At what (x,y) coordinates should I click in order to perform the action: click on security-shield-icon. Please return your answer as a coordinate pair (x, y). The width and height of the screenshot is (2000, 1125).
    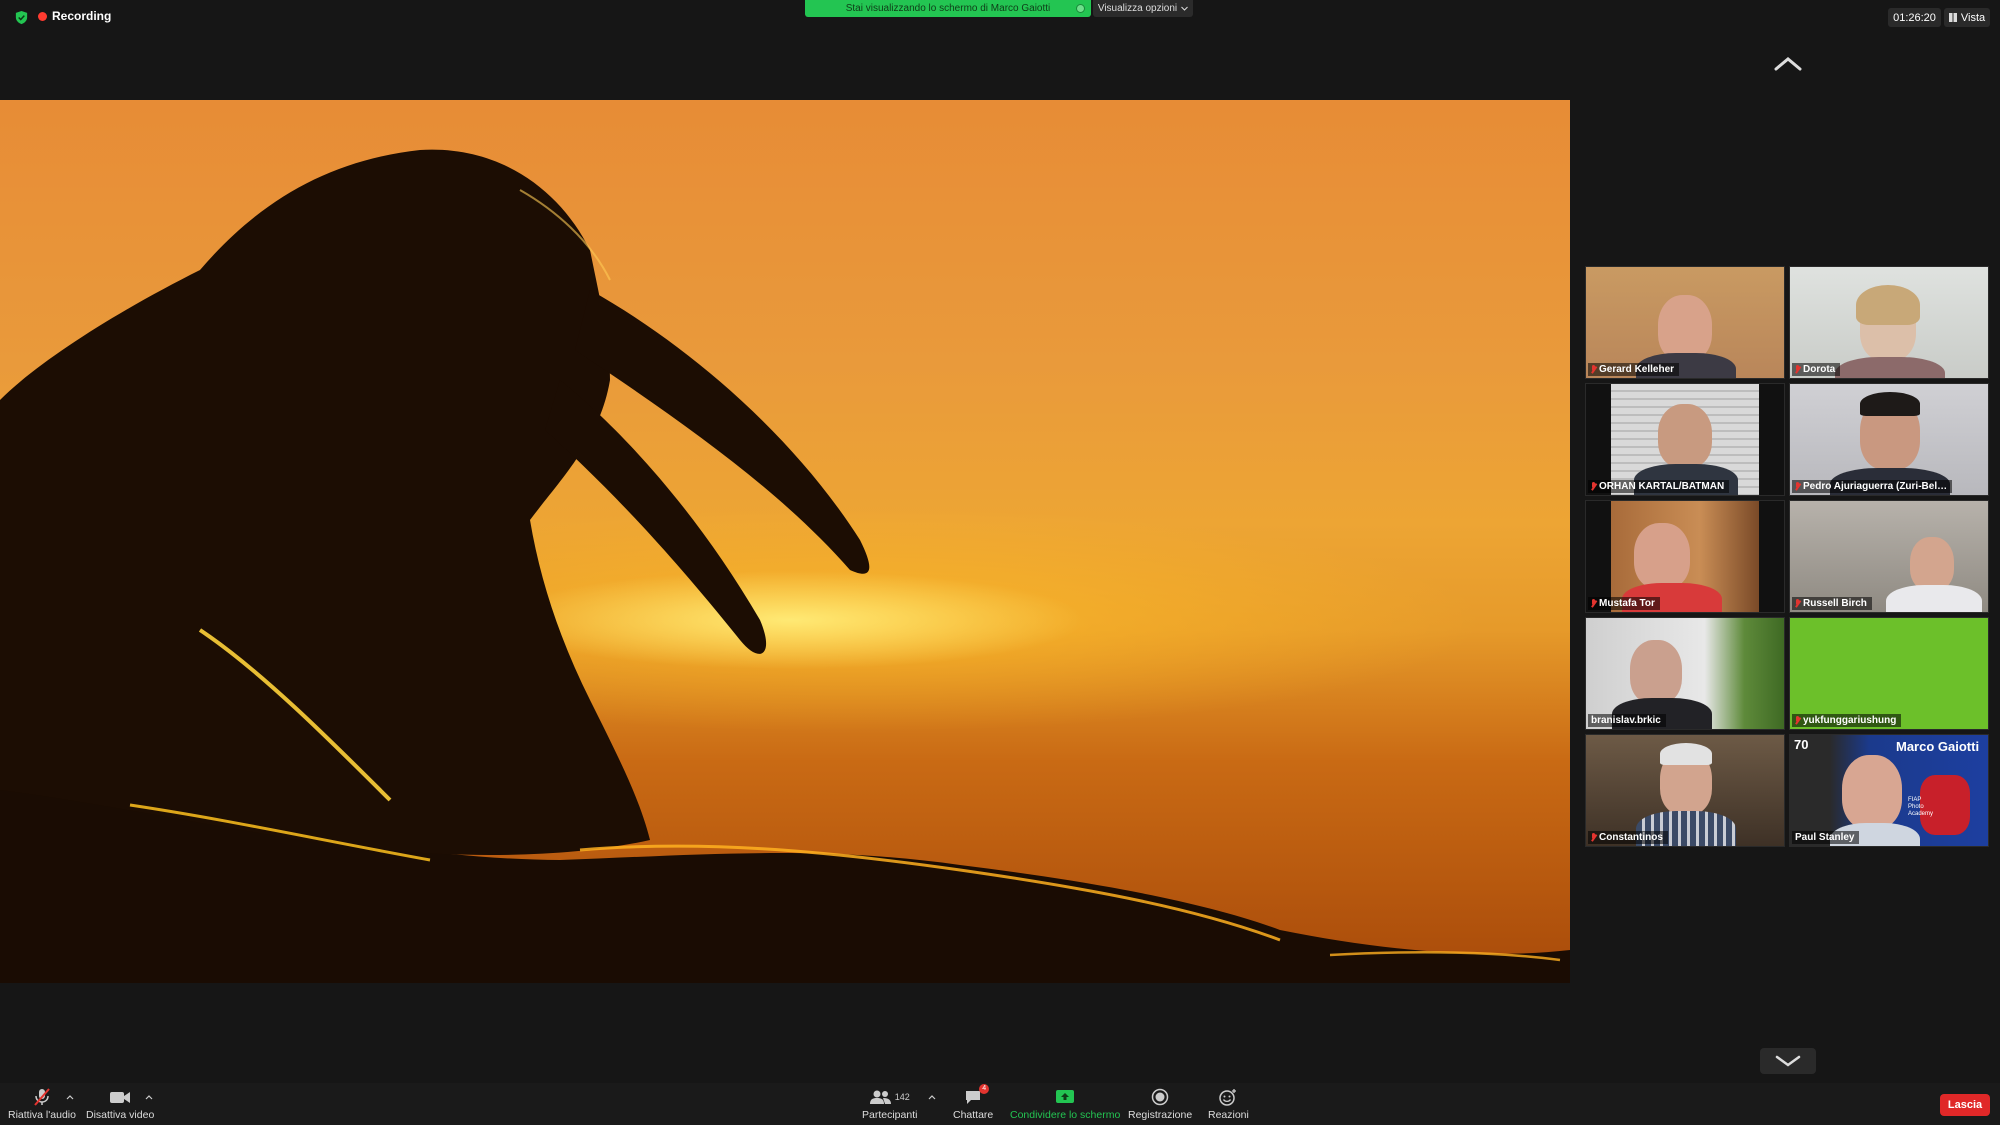
    Looking at the image, I should click on (21, 17).